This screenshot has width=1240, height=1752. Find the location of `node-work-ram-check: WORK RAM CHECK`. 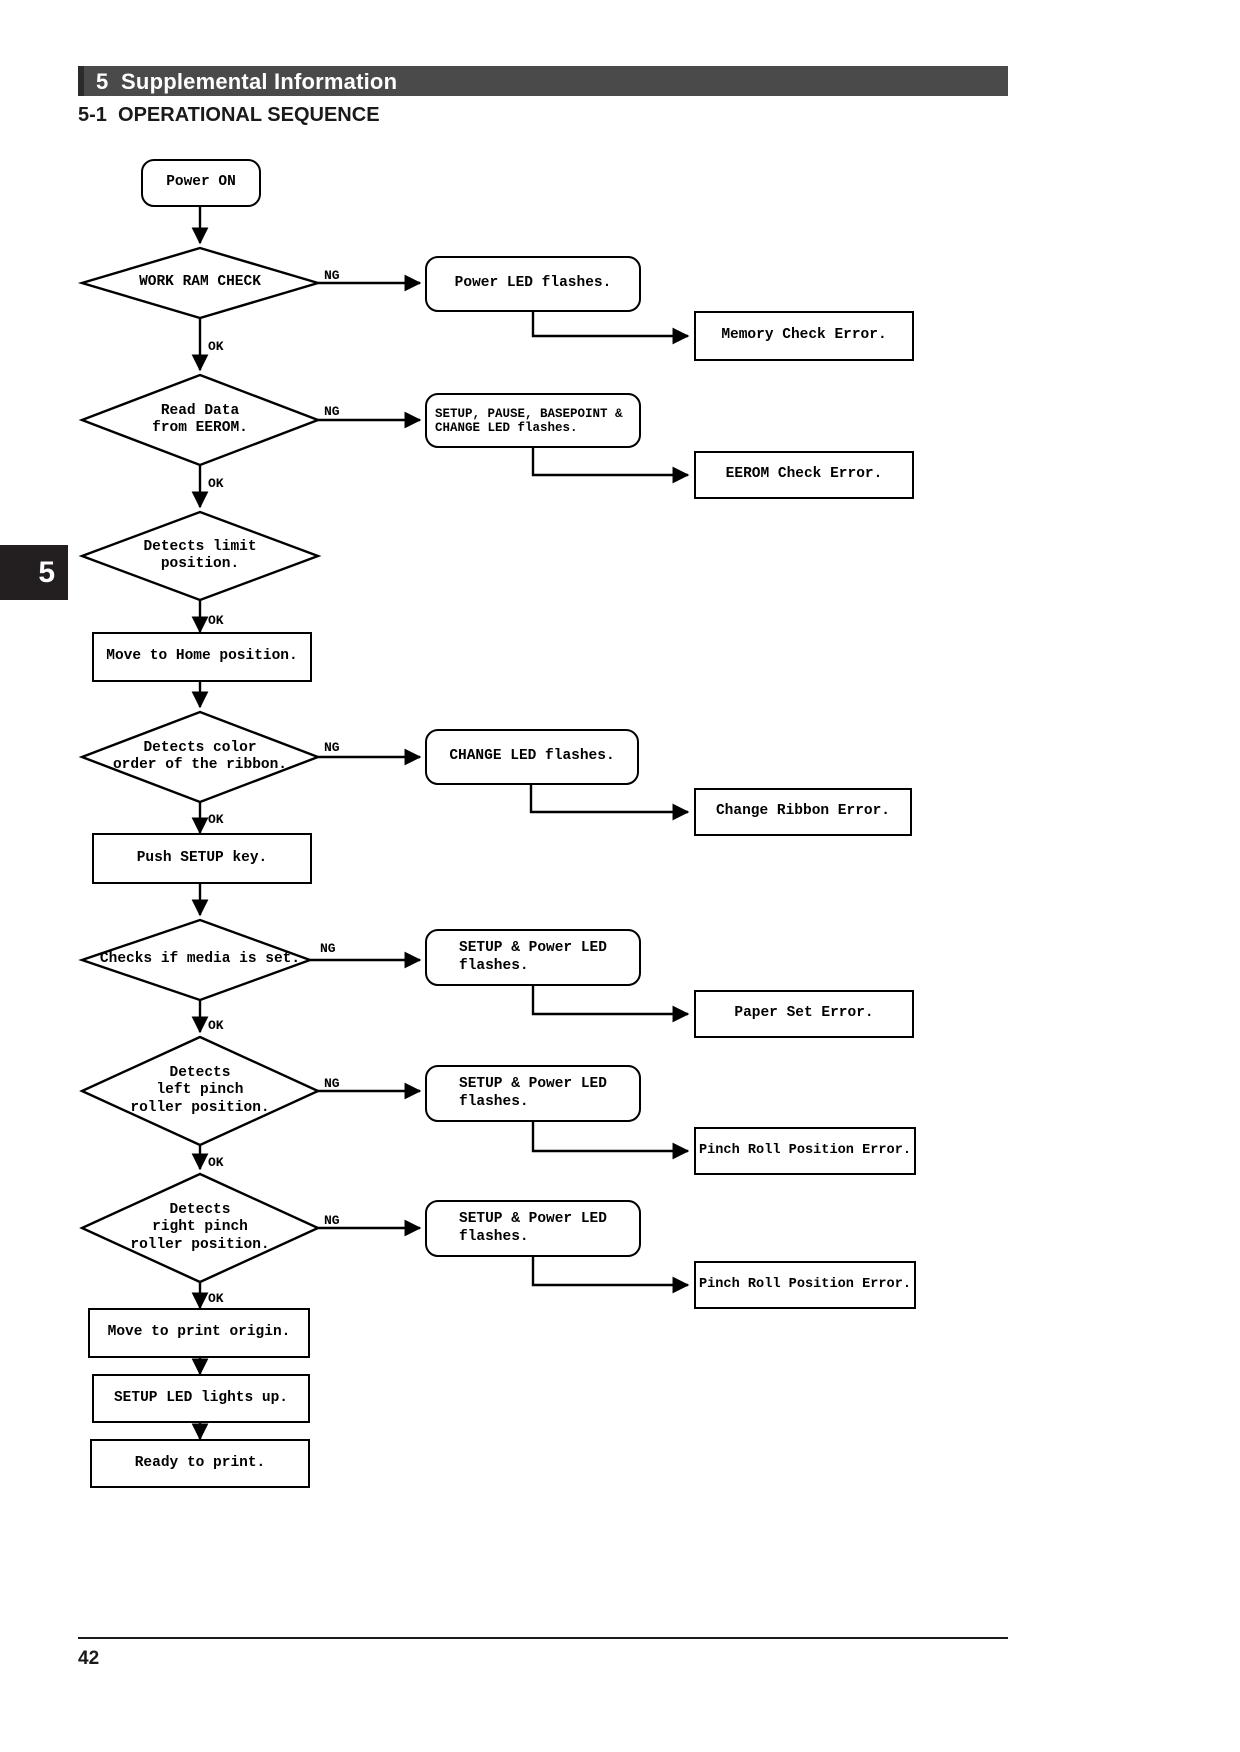

node-work-ram-check: WORK RAM CHECK is located at coordinates (200, 282).